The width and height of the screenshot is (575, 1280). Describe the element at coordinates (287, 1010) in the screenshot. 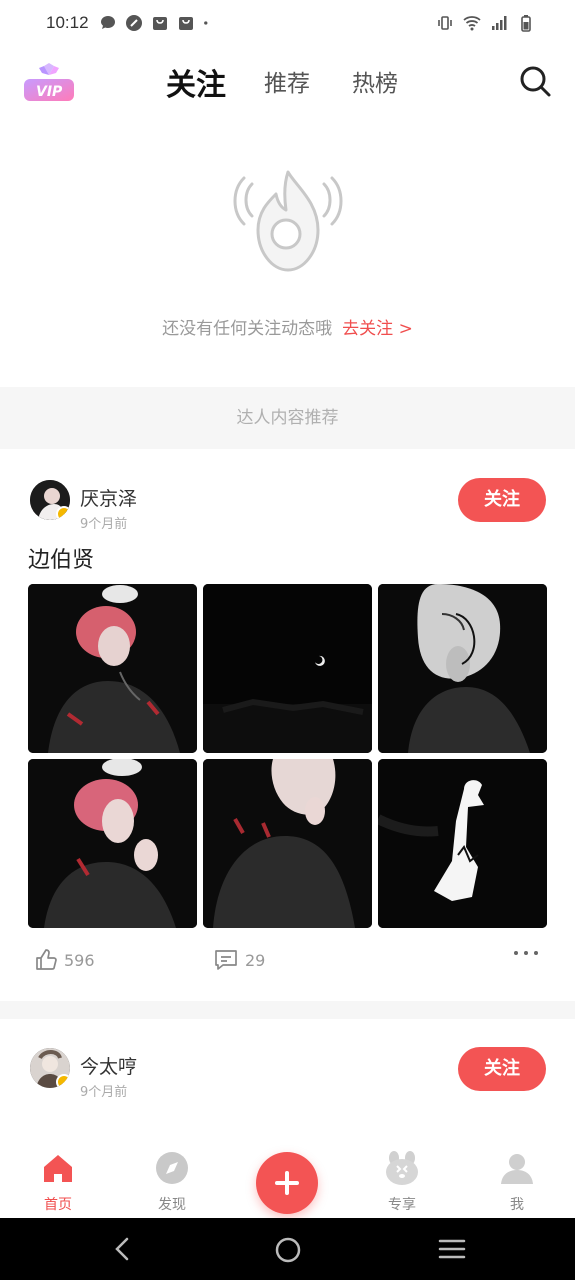

I see `divider` at that location.